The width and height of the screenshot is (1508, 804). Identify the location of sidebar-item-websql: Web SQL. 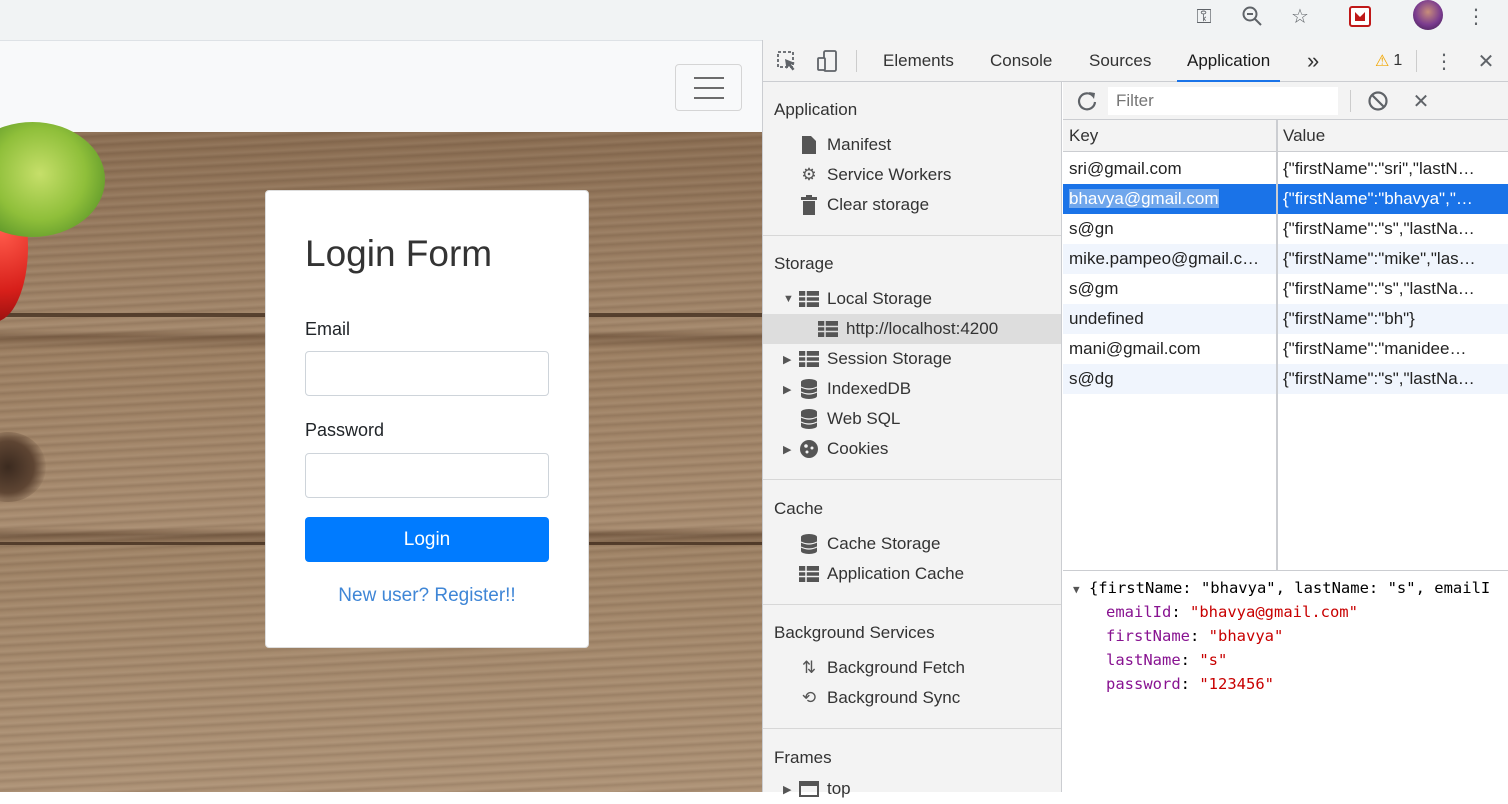
(912, 419).